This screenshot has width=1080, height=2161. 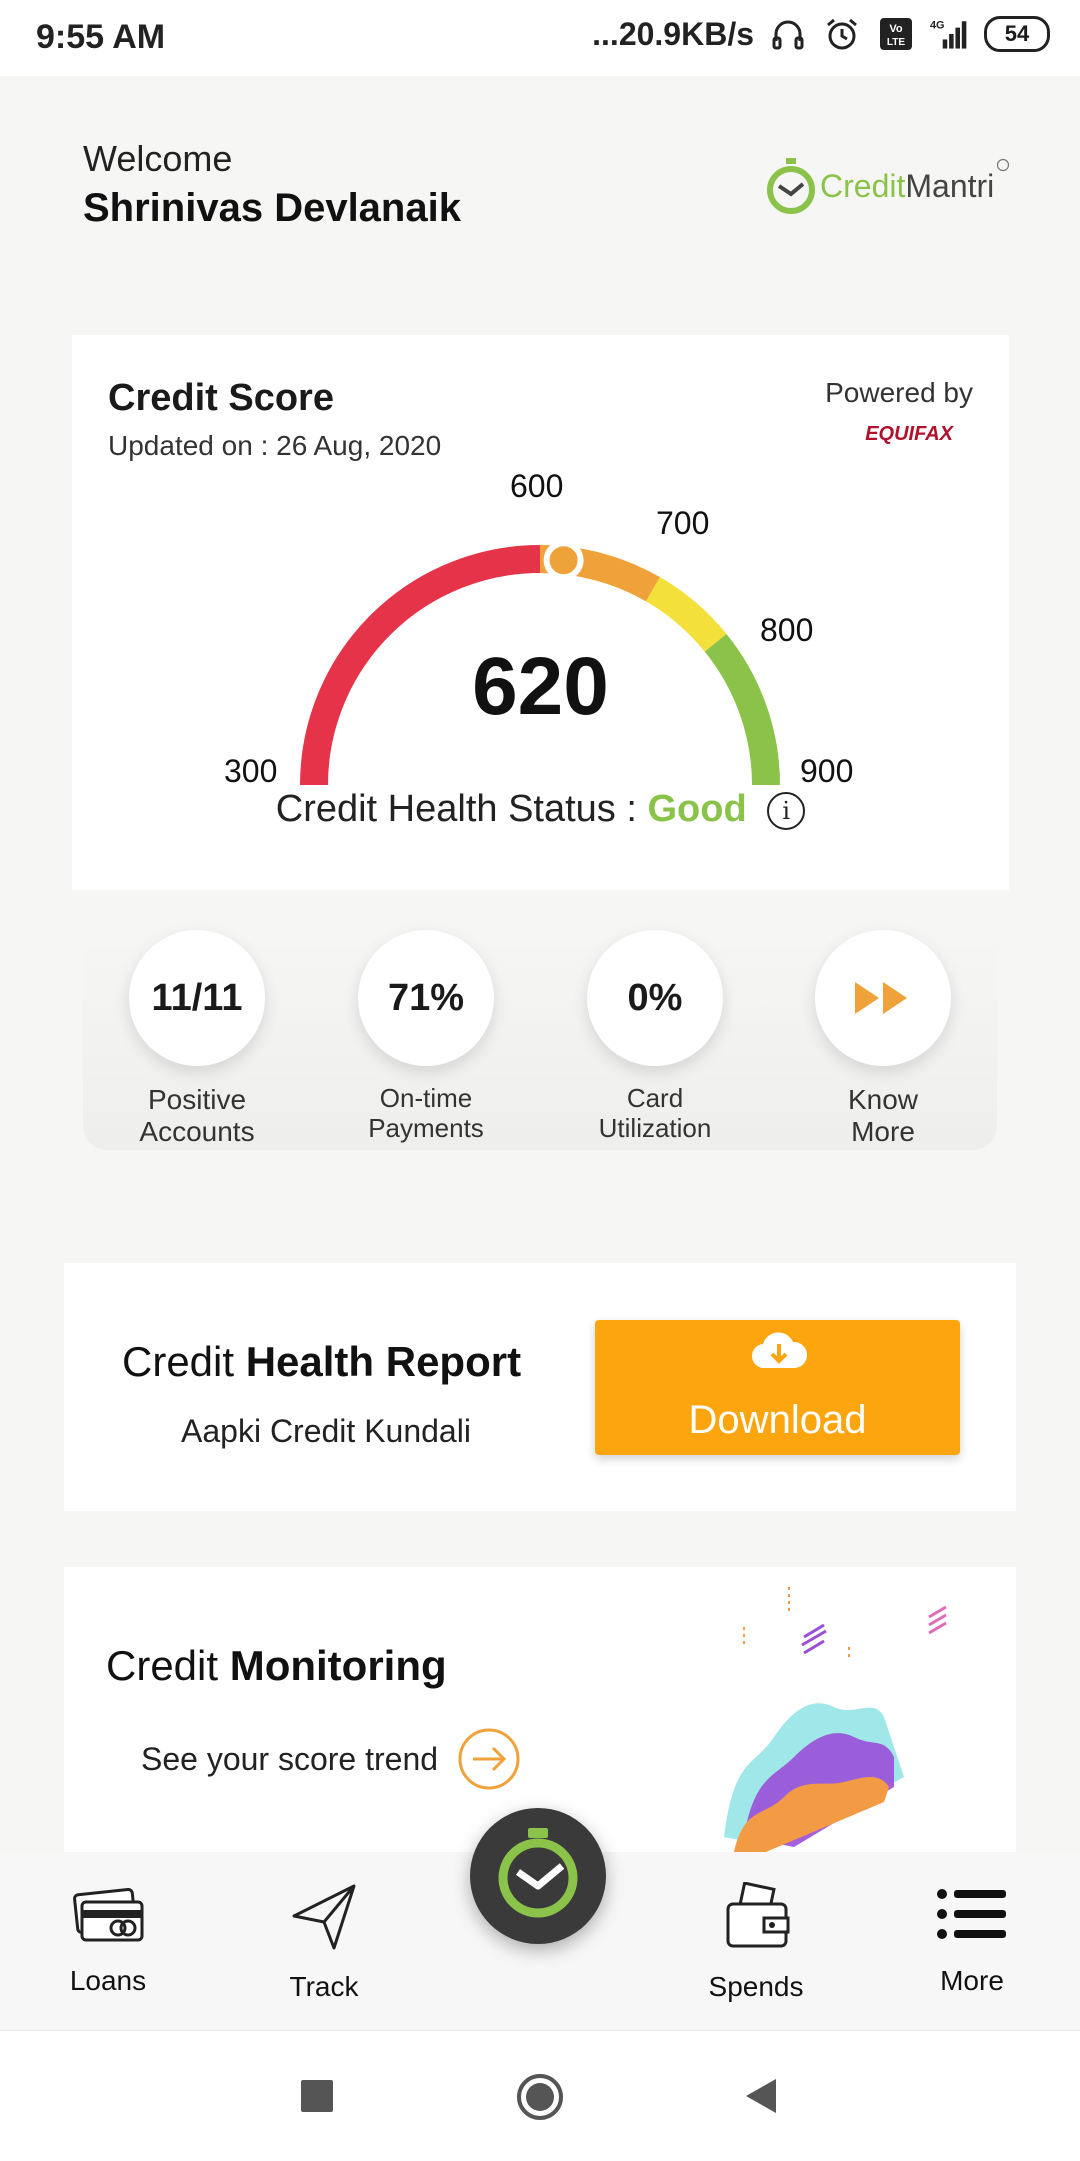 What do you see at coordinates (896, 29) in the screenshot?
I see `svg-text: Vo` at bounding box center [896, 29].